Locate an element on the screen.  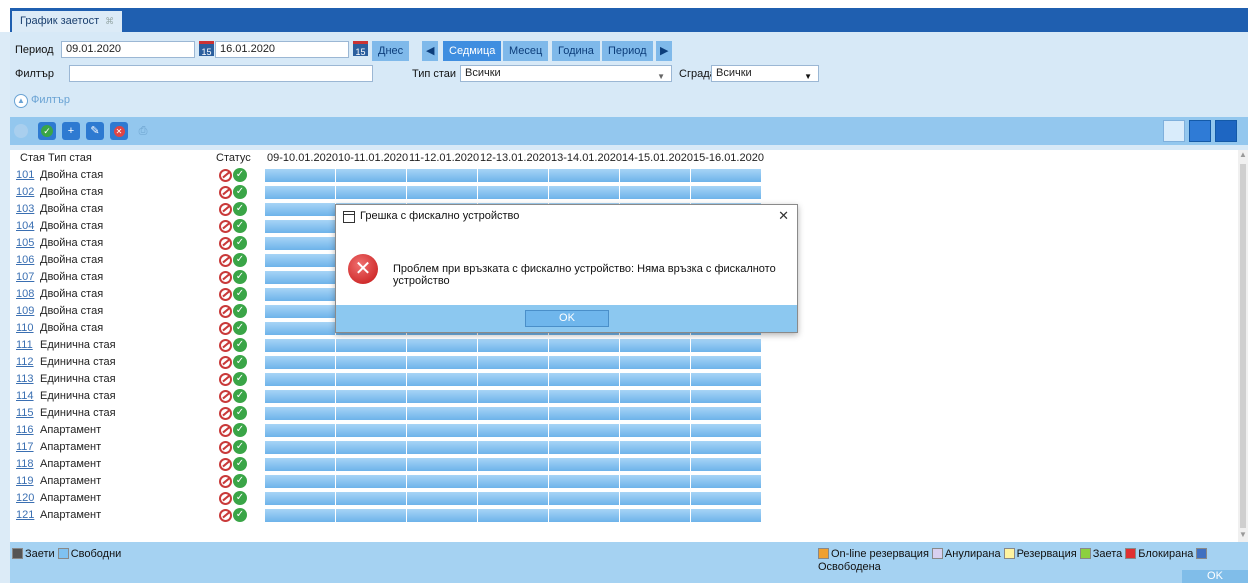
table-row: 101 Двойна стая ✓ is located at coordinates (624, 175).